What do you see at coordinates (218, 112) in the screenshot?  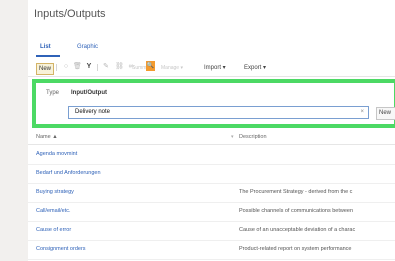 I see `search-input: Delivery note ×` at bounding box center [218, 112].